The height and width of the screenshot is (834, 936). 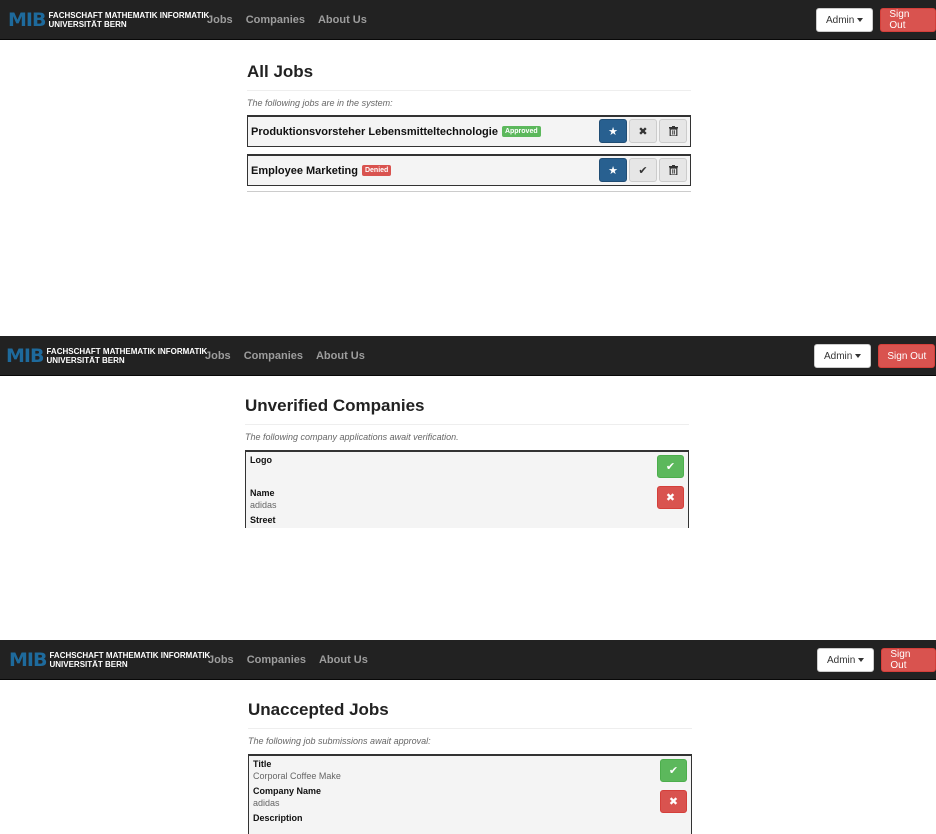 What do you see at coordinates (469, 76) in the screenshot?
I see `page-title: All Jobs` at bounding box center [469, 76].